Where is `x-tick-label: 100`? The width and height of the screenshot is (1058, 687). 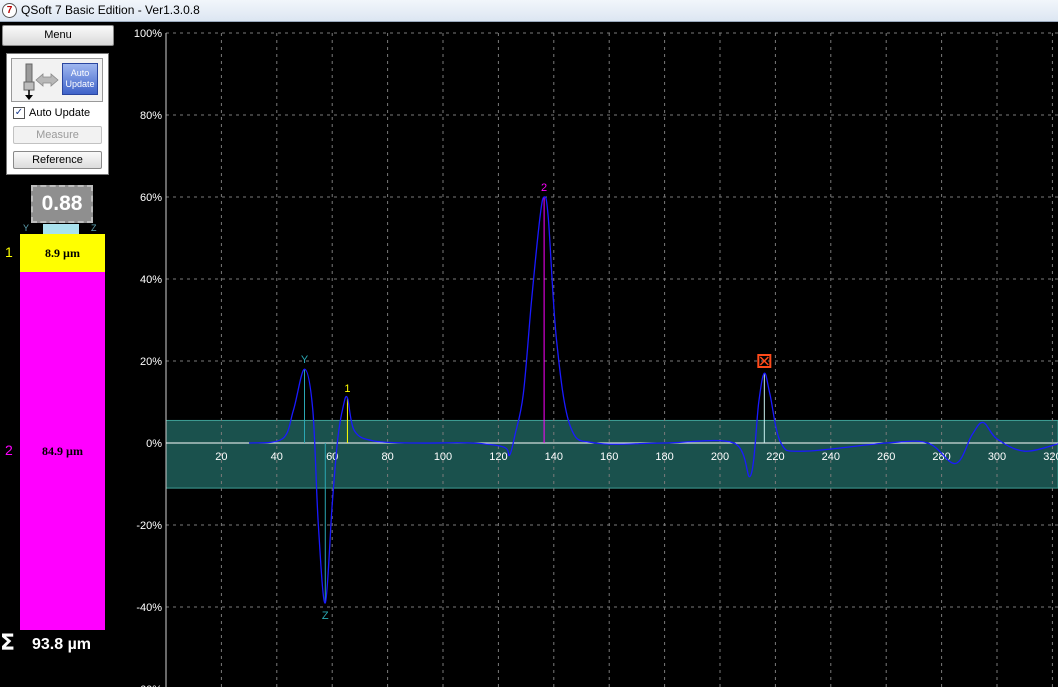
x-tick-label: 100 is located at coordinates (443, 457).